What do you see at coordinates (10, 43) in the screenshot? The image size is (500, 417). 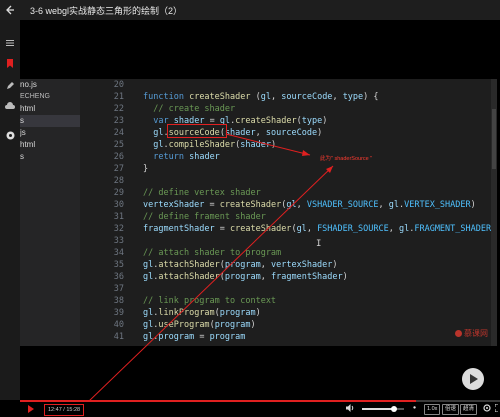 I see `menu-icon` at bounding box center [10, 43].